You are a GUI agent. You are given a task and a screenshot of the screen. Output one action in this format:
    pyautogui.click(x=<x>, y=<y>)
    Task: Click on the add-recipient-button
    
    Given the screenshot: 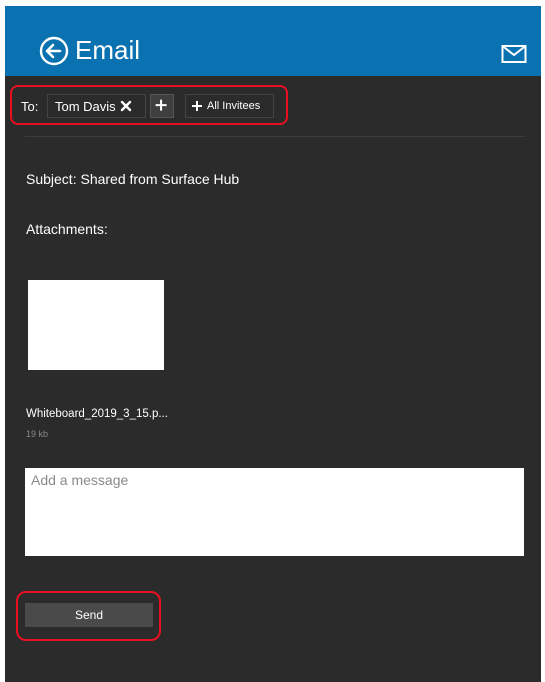 What is the action you would take?
    pyautogui.click(x=162, y=106)
    